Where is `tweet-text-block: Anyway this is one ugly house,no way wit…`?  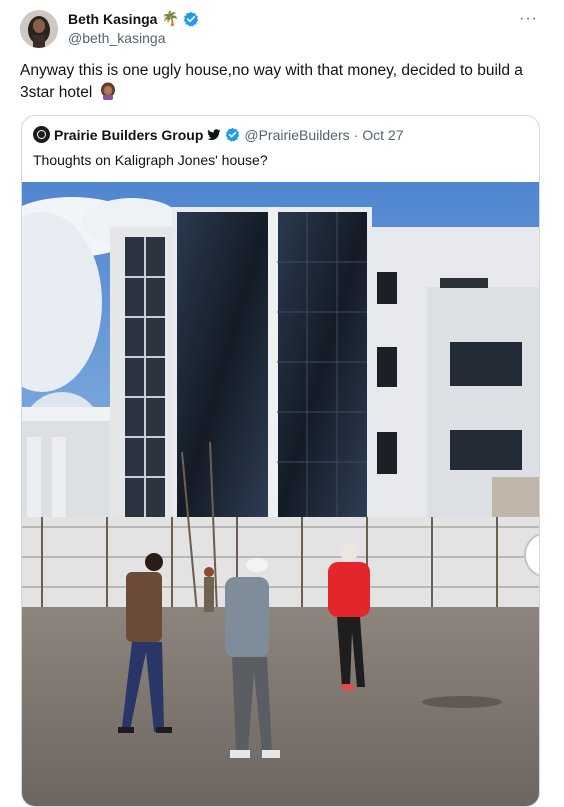 tweet-text-block: Anyway this is one ugly house,no way wit… is located at coordinates (280, 82).